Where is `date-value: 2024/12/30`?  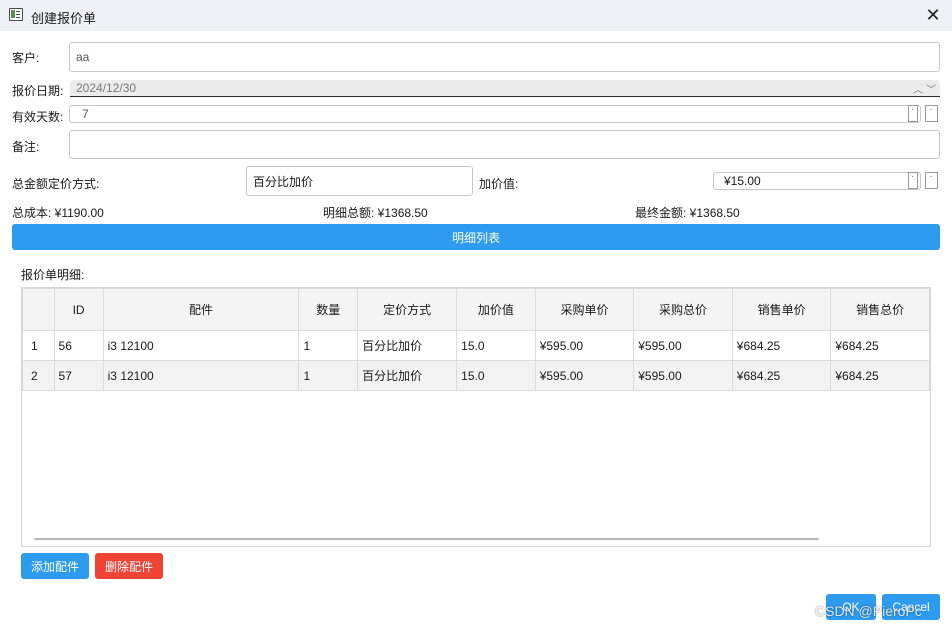
date-value: 2024/12/30 is located at coordinates (106, 88).